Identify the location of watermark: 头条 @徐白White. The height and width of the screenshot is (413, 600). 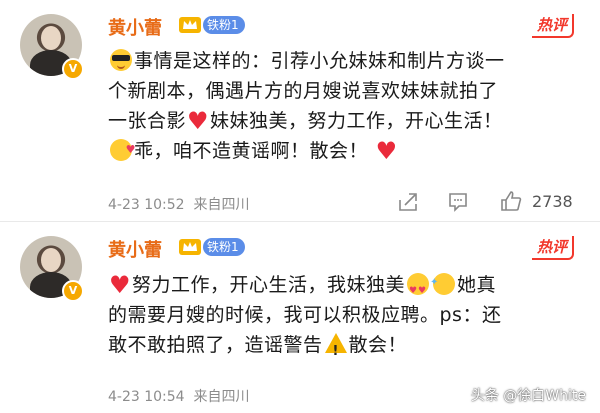
(528, 396).